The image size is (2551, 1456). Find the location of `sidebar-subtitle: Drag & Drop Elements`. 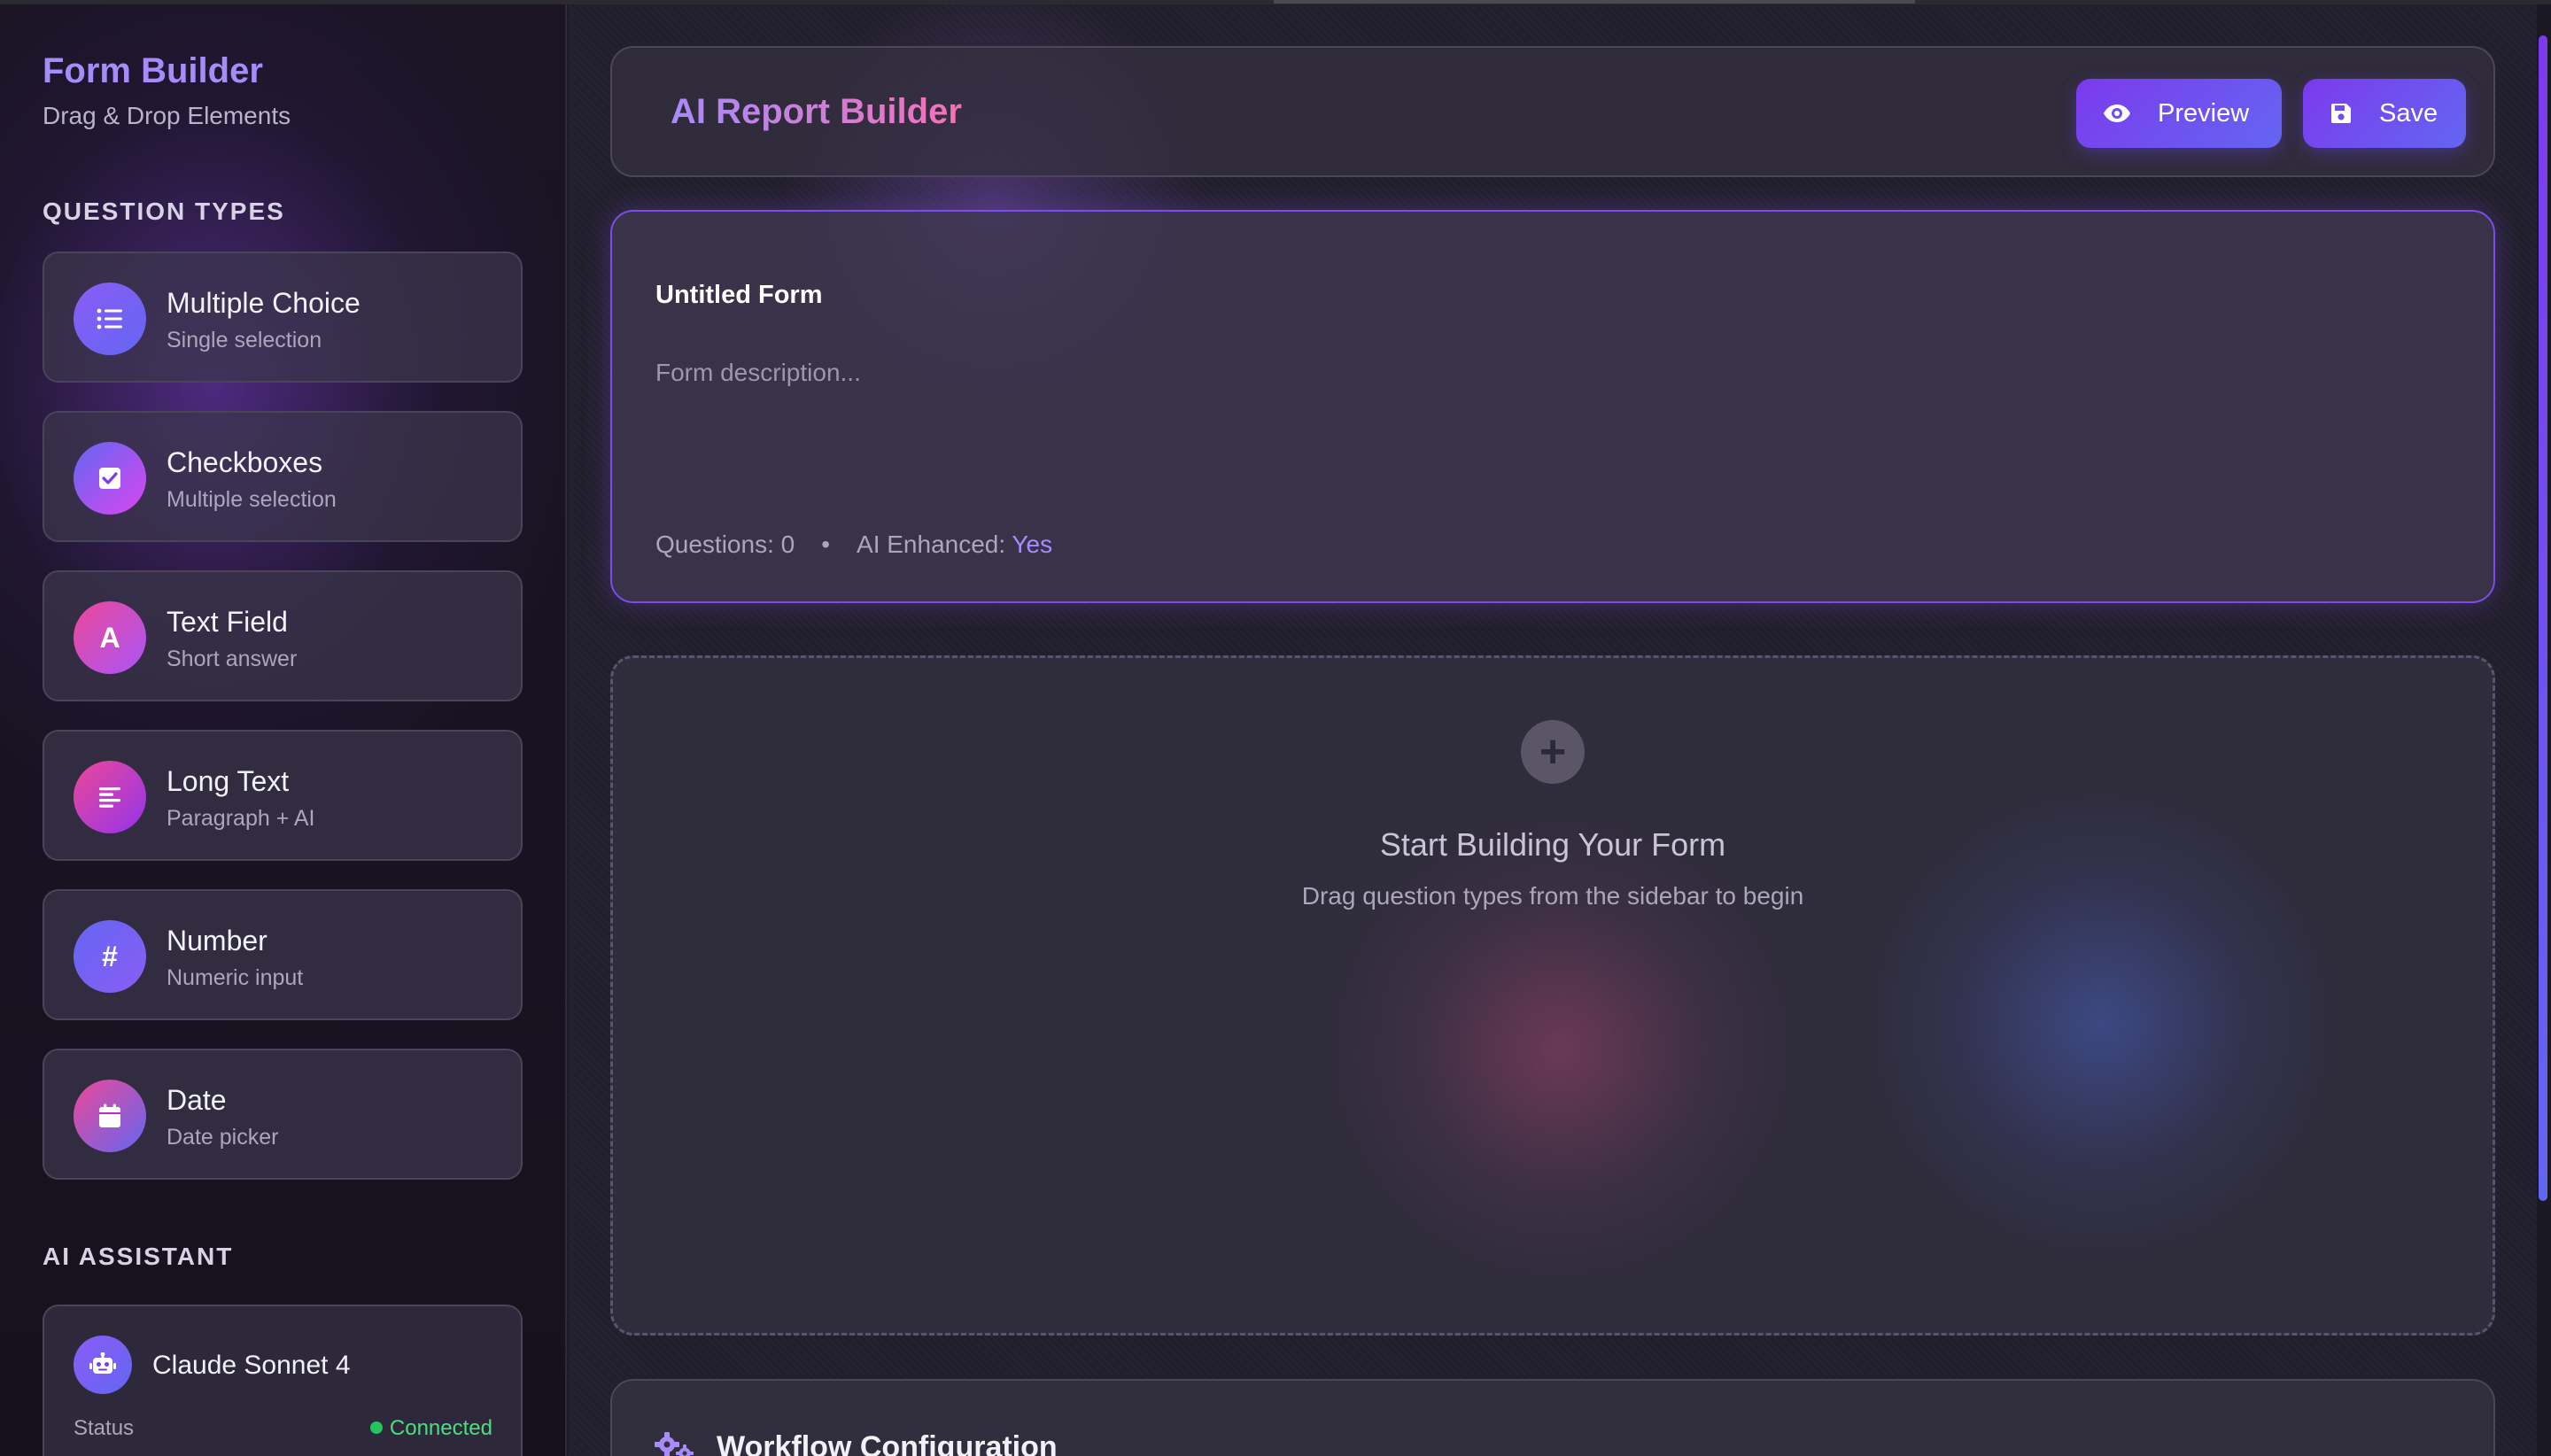

sidebar-subtitle: Drag & Drop Elements is located at coordinates (167, 116).